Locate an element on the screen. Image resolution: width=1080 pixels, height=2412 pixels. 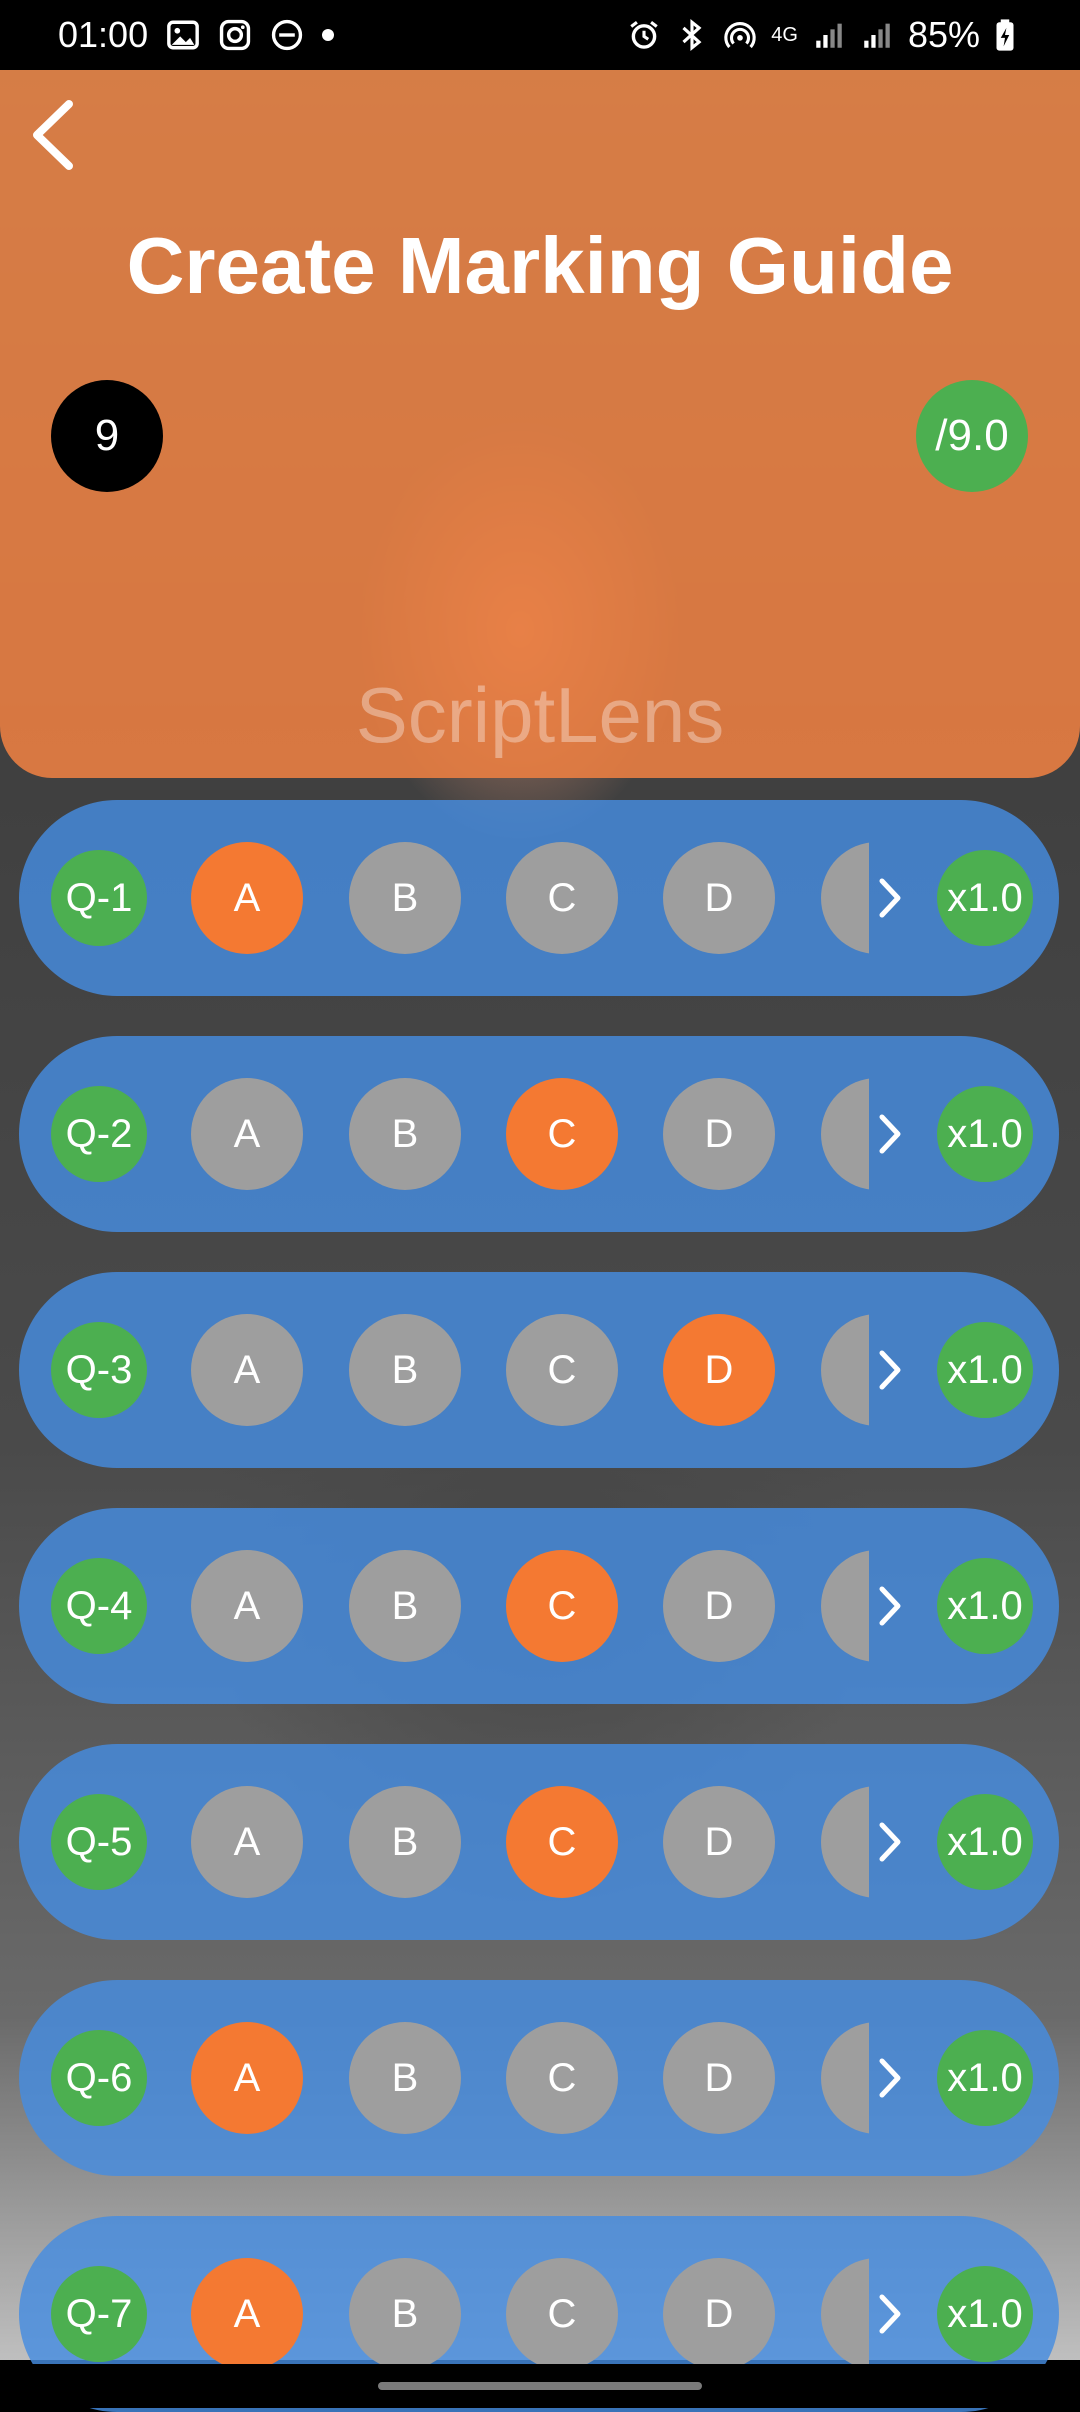
question-row: Q-6 A B C Dx1.0 is located at coordinates (539, 2078).